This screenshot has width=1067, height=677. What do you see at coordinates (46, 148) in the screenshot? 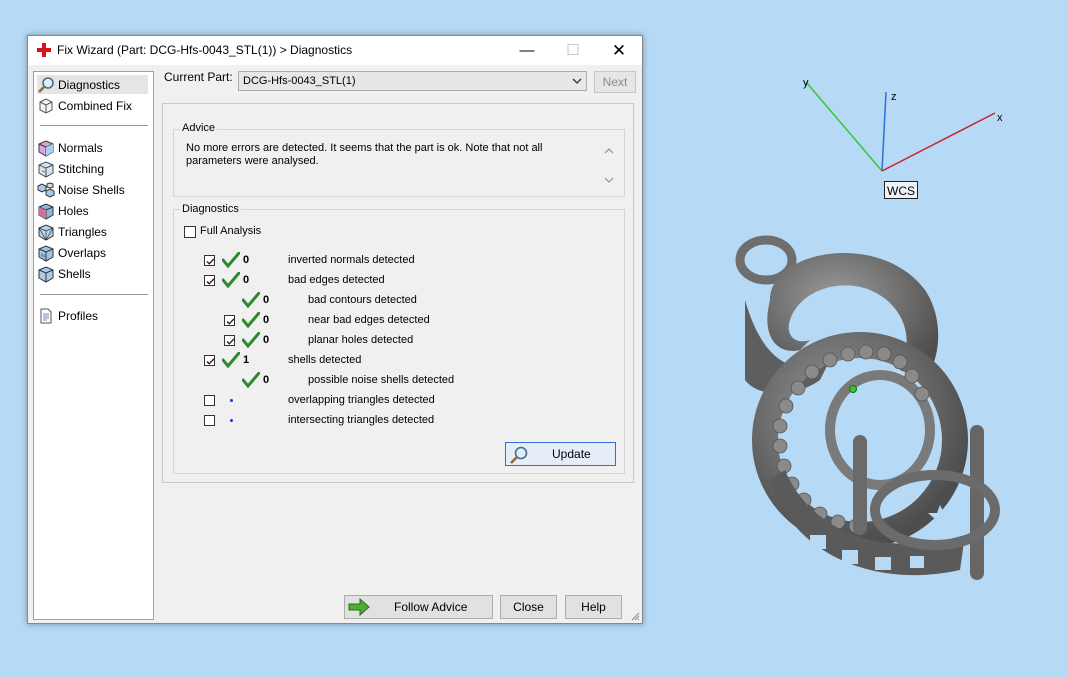
I see `cube-normals-icon` at bounding box center [46, 148].